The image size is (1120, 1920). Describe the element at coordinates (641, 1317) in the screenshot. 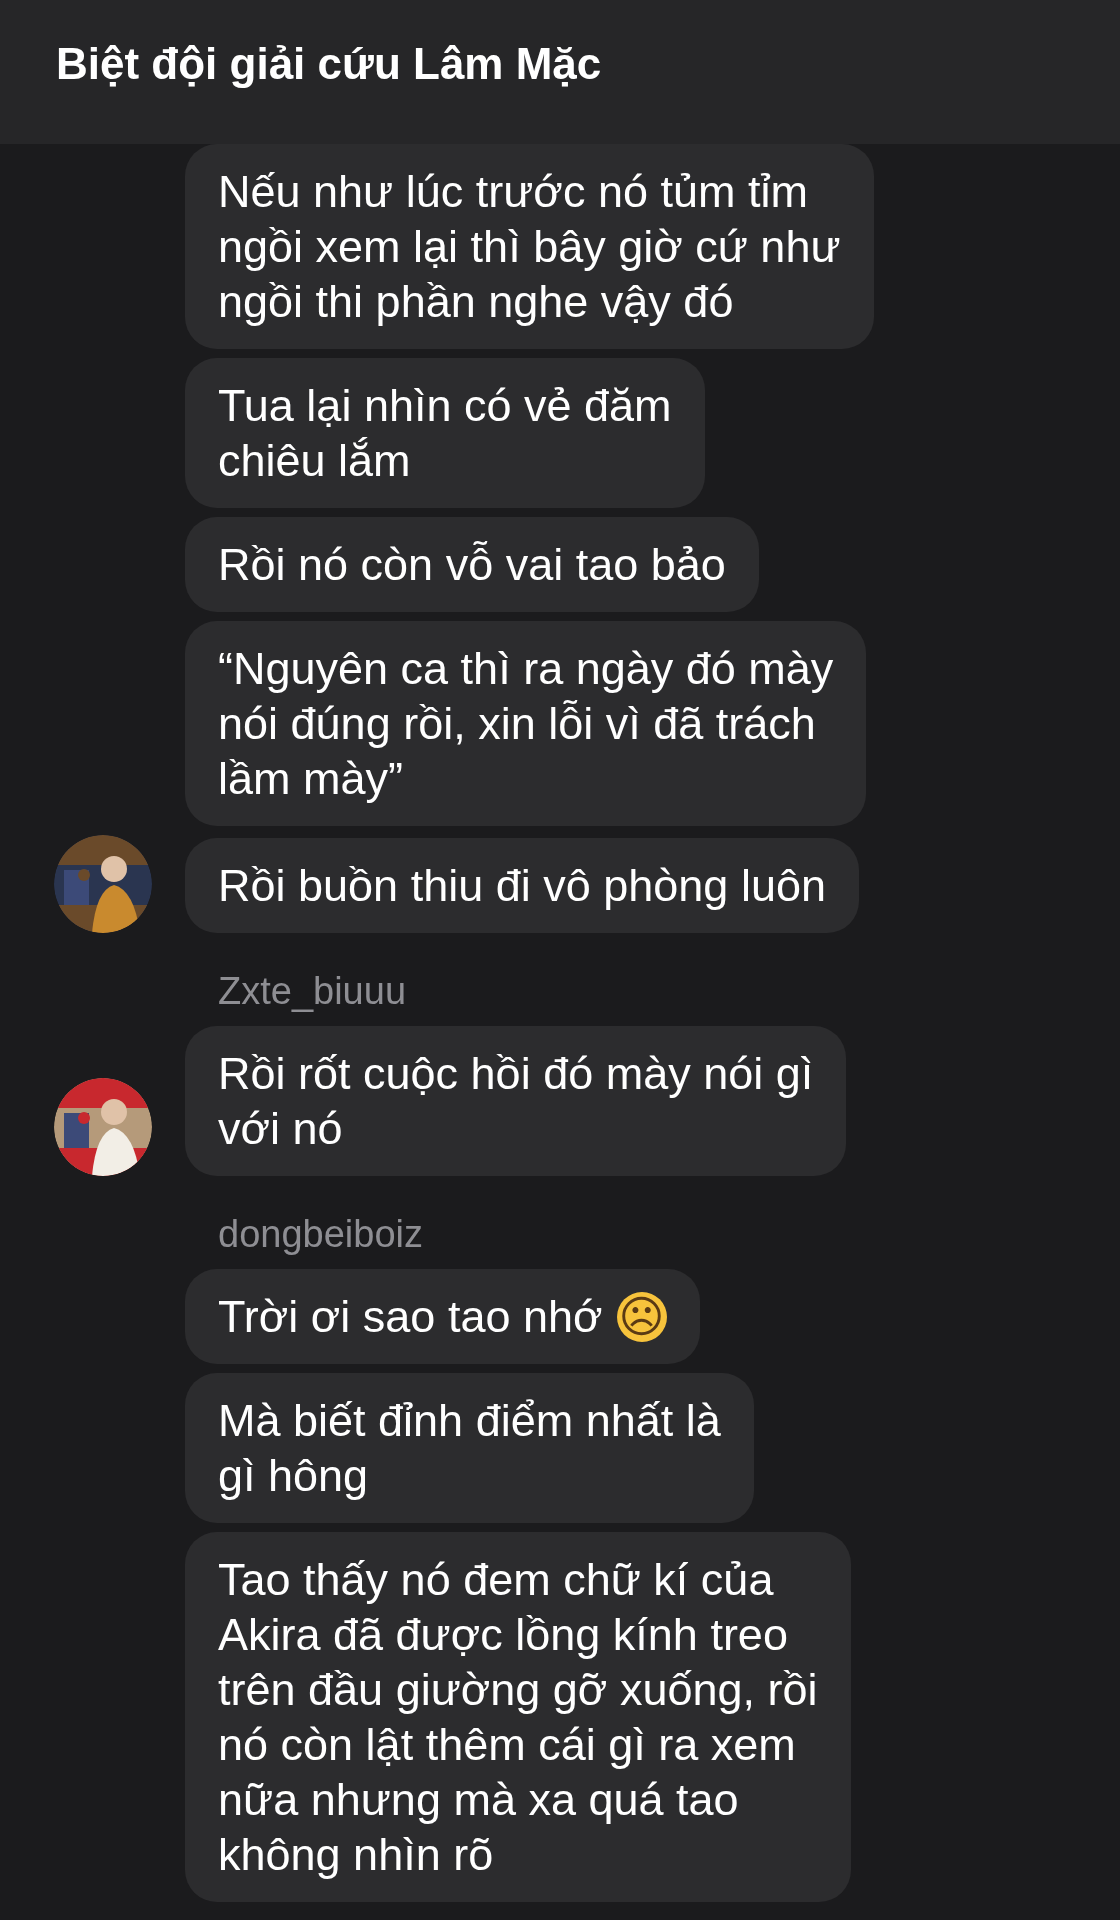

I see `frowning-face-icon: ☹` at that location.